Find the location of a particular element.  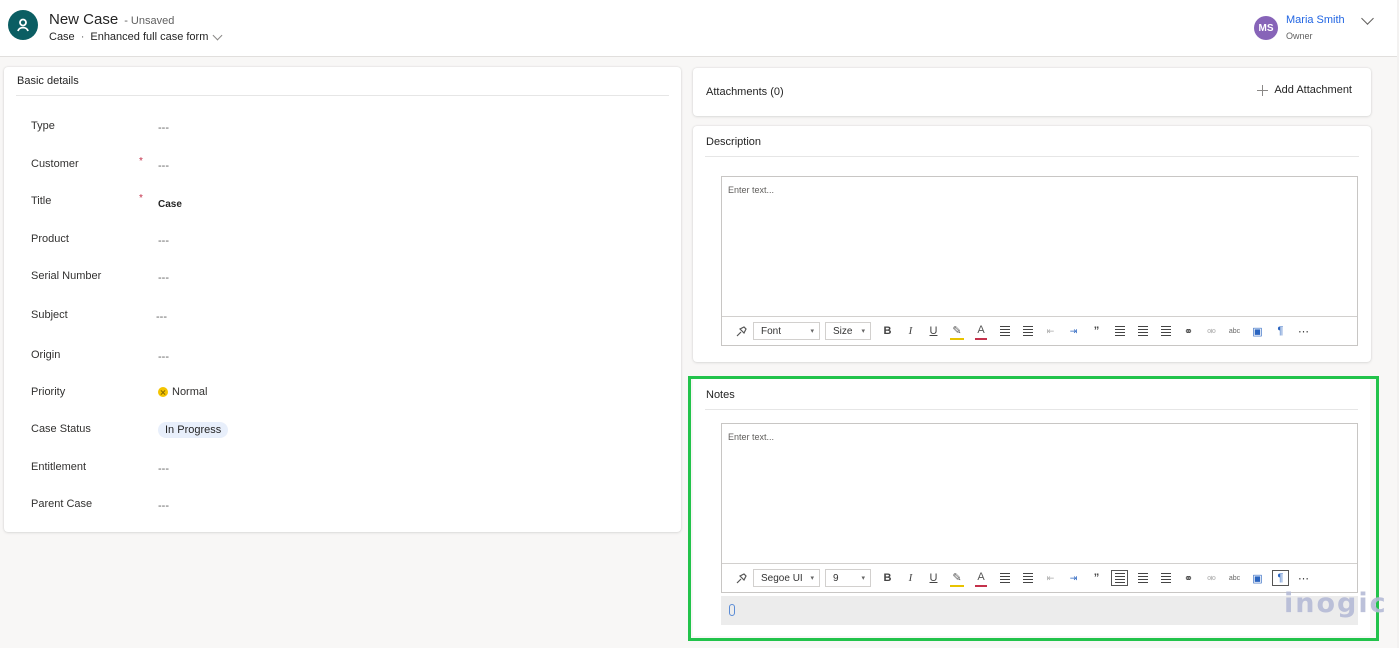

plus-icon is located at coordinates (1263, 90).